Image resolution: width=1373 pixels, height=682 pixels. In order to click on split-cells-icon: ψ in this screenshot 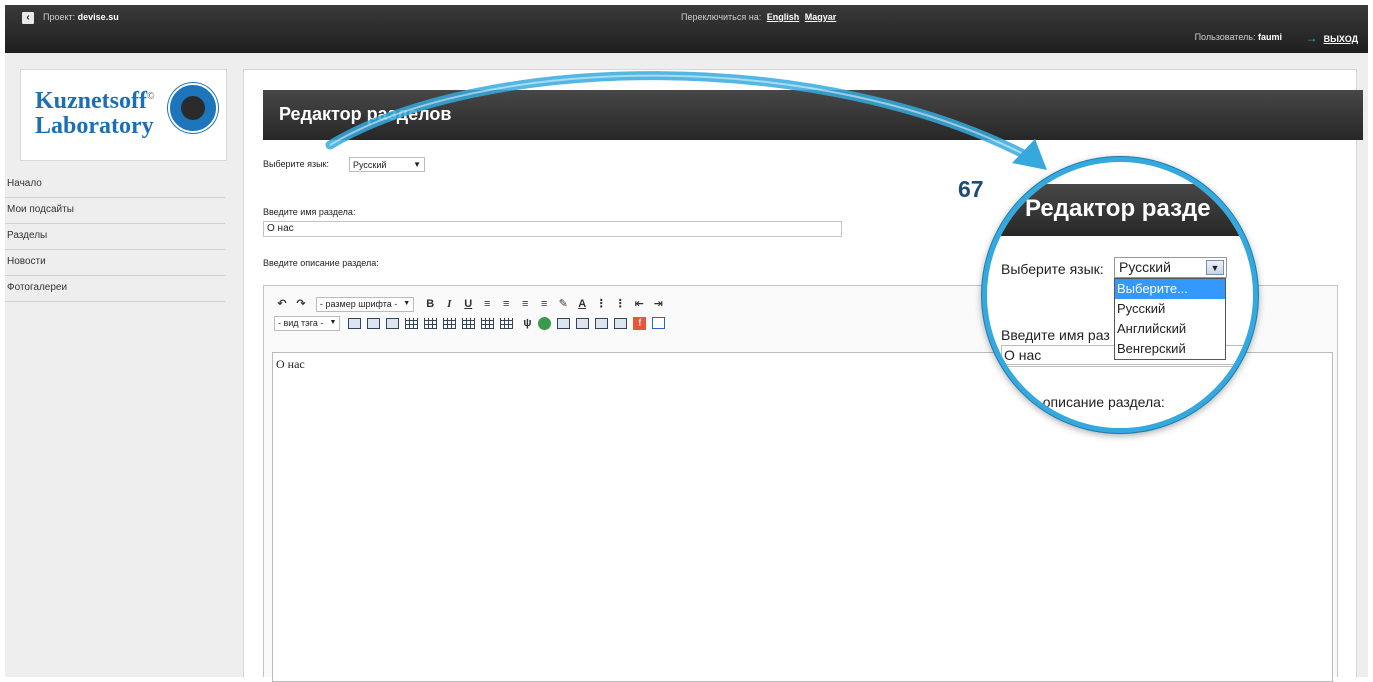, I will do `click(527, 323)`.